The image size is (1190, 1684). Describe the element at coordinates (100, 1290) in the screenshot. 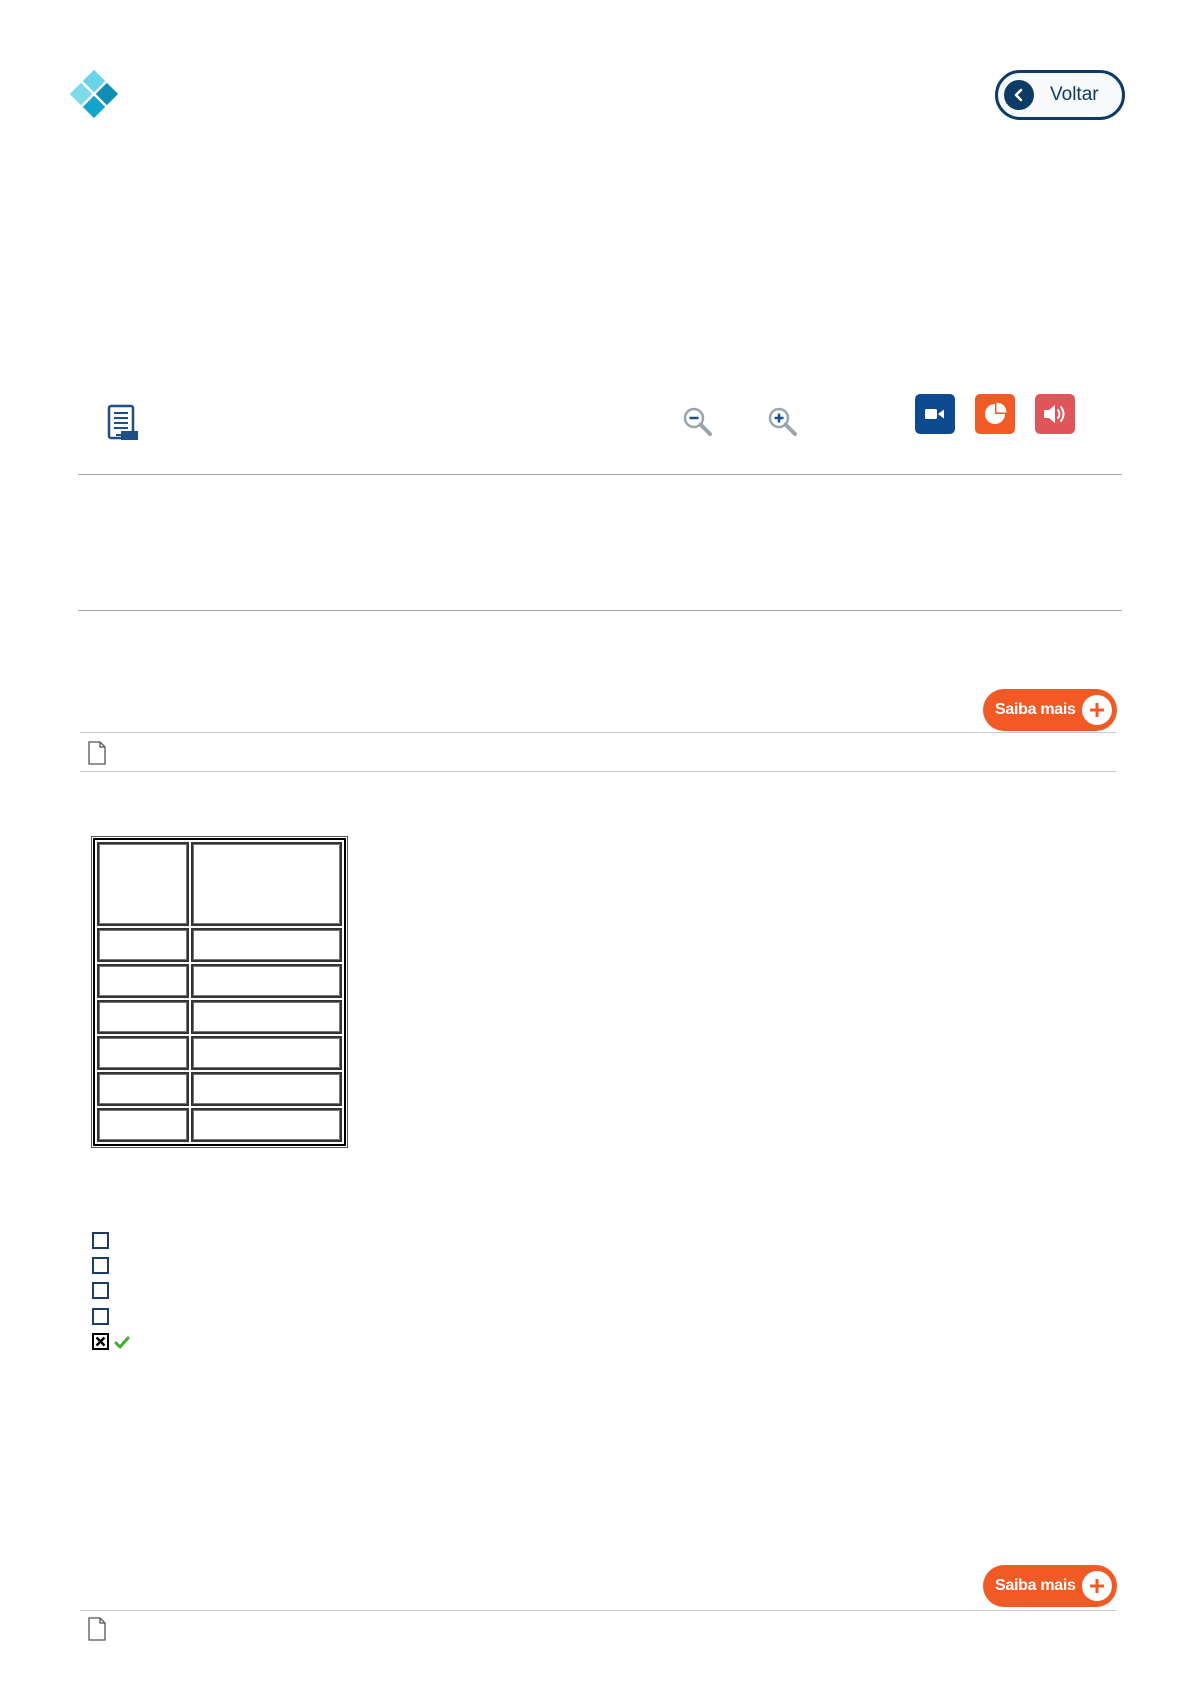

I see `option-checkbox-c` at that location.